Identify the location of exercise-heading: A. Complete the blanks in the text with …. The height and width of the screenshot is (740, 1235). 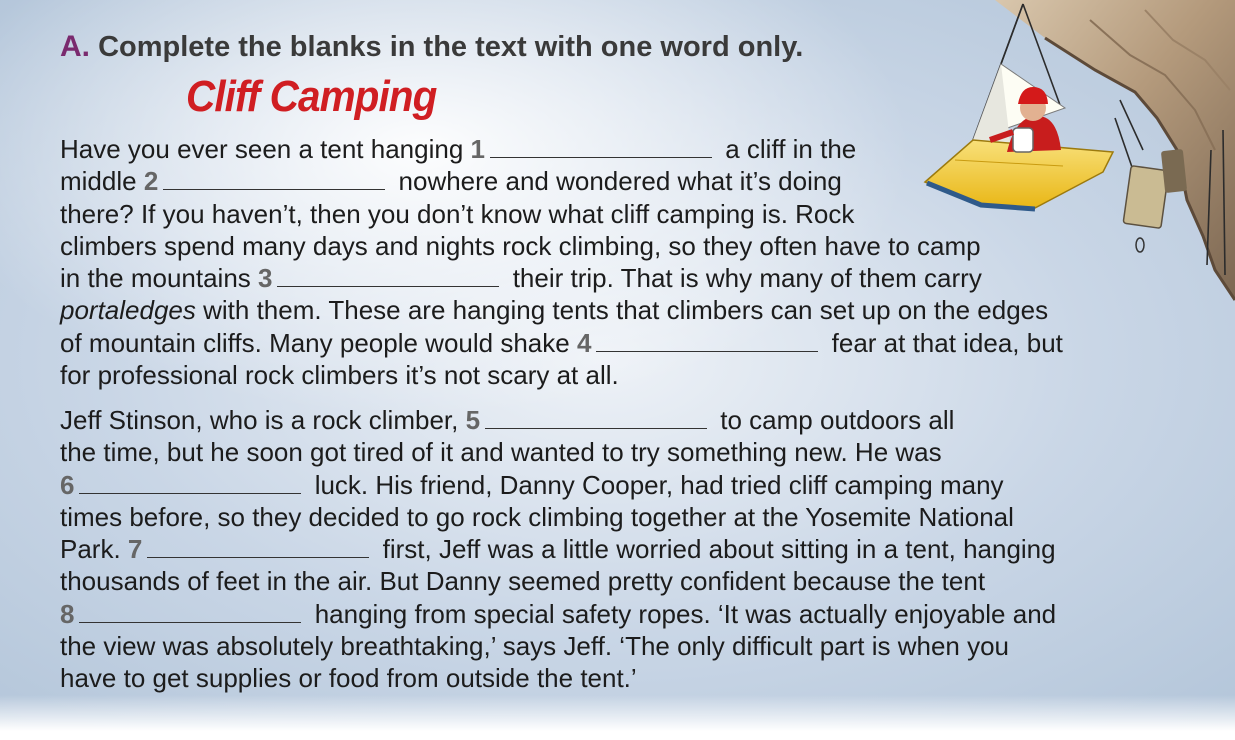
(431, 47).